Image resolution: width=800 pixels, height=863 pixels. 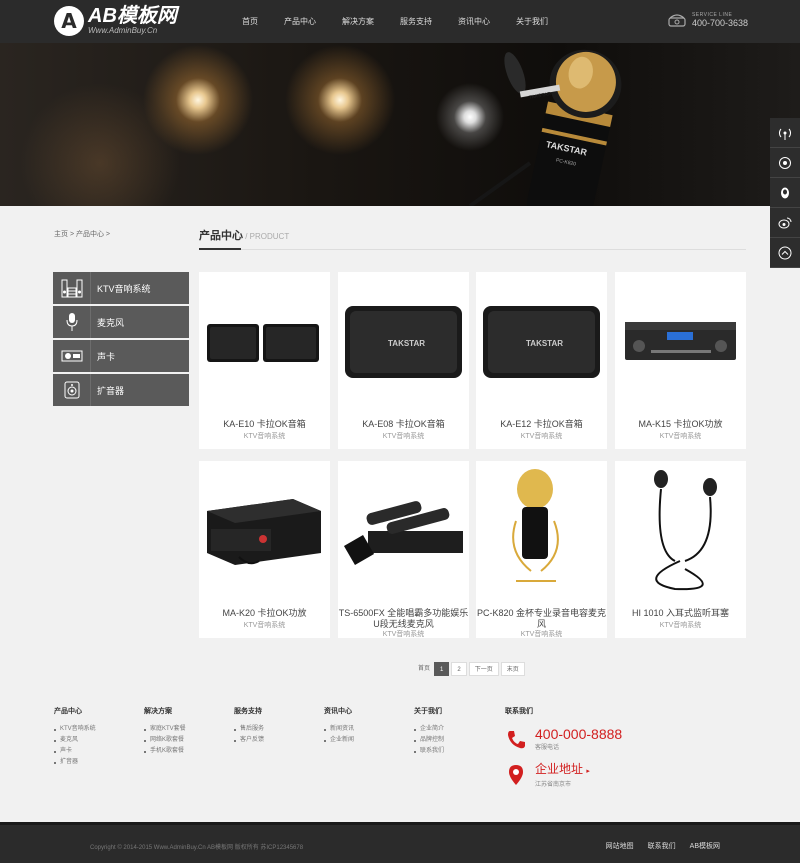 What do you see at coordinates (541, 424) in the screenshot?
I see `product-name: KA-E12 卡拉OK音箱` at bounding box center [541, 424].